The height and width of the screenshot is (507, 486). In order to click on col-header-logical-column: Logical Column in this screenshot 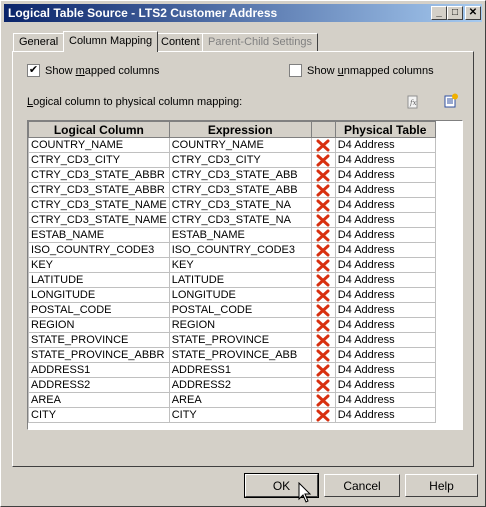, I will do `click(99, 129)`.